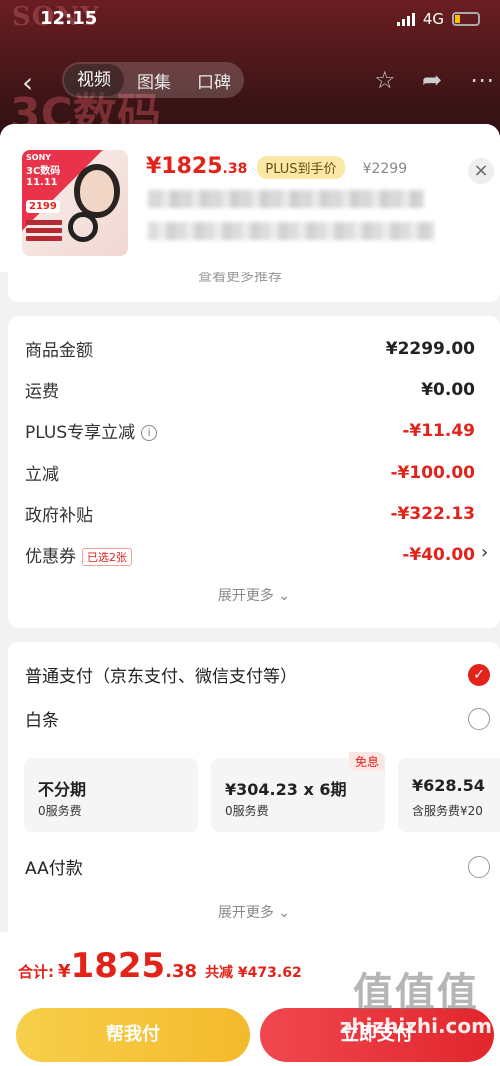 The height and width of the screenshot is (1066, 500). I want to click on plan-title: ¥628.54, so click(448, 785).